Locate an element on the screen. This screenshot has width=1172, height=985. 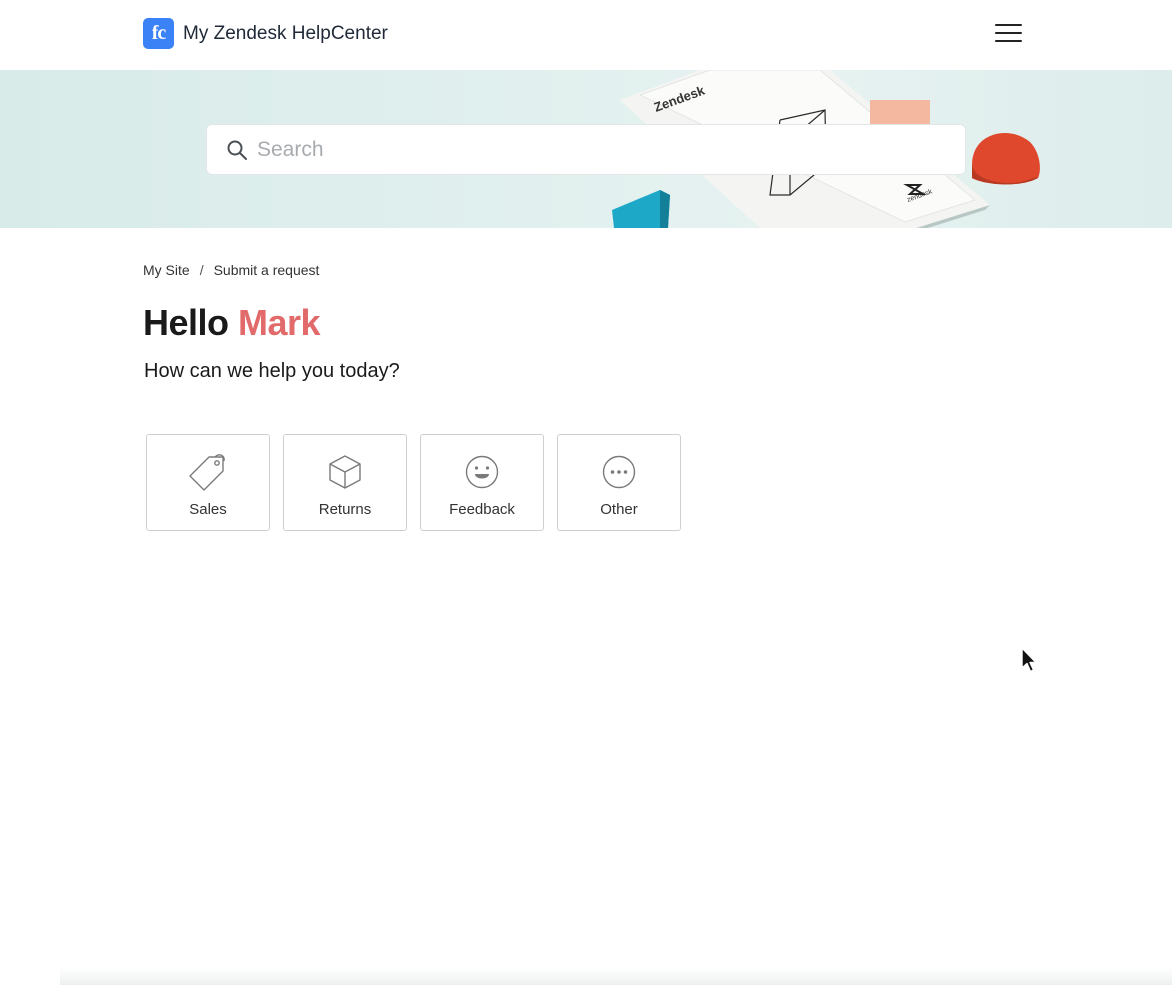
page-subtitle: How can we help you today? is located at coordinates (272, 371).